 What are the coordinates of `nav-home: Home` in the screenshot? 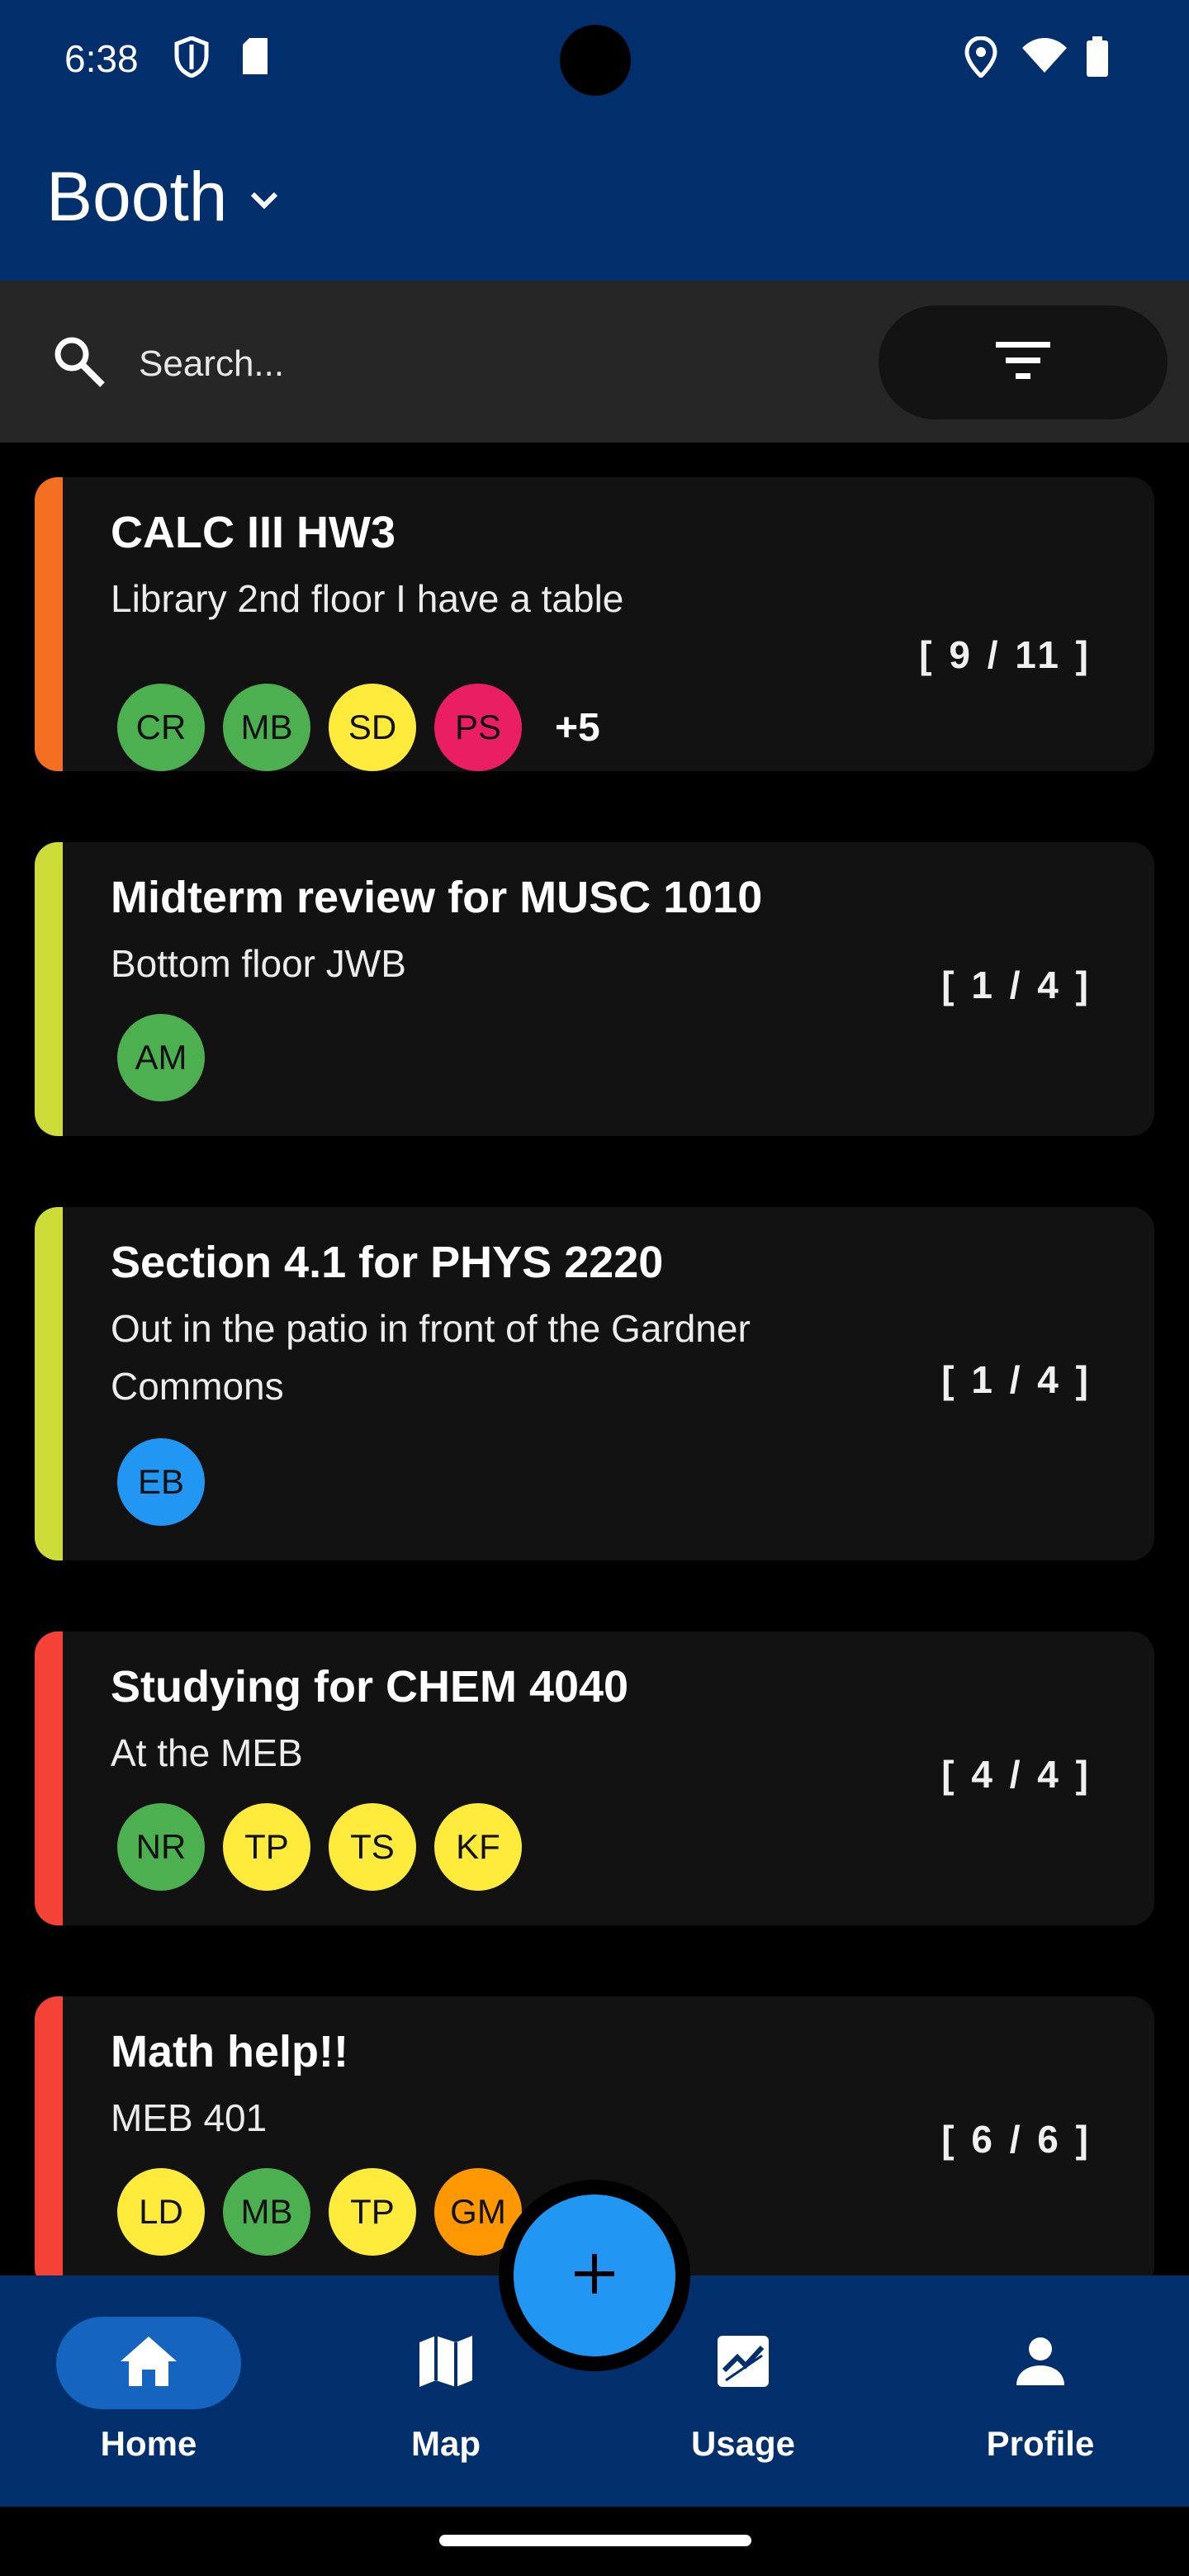 It's located at (149, 2390).